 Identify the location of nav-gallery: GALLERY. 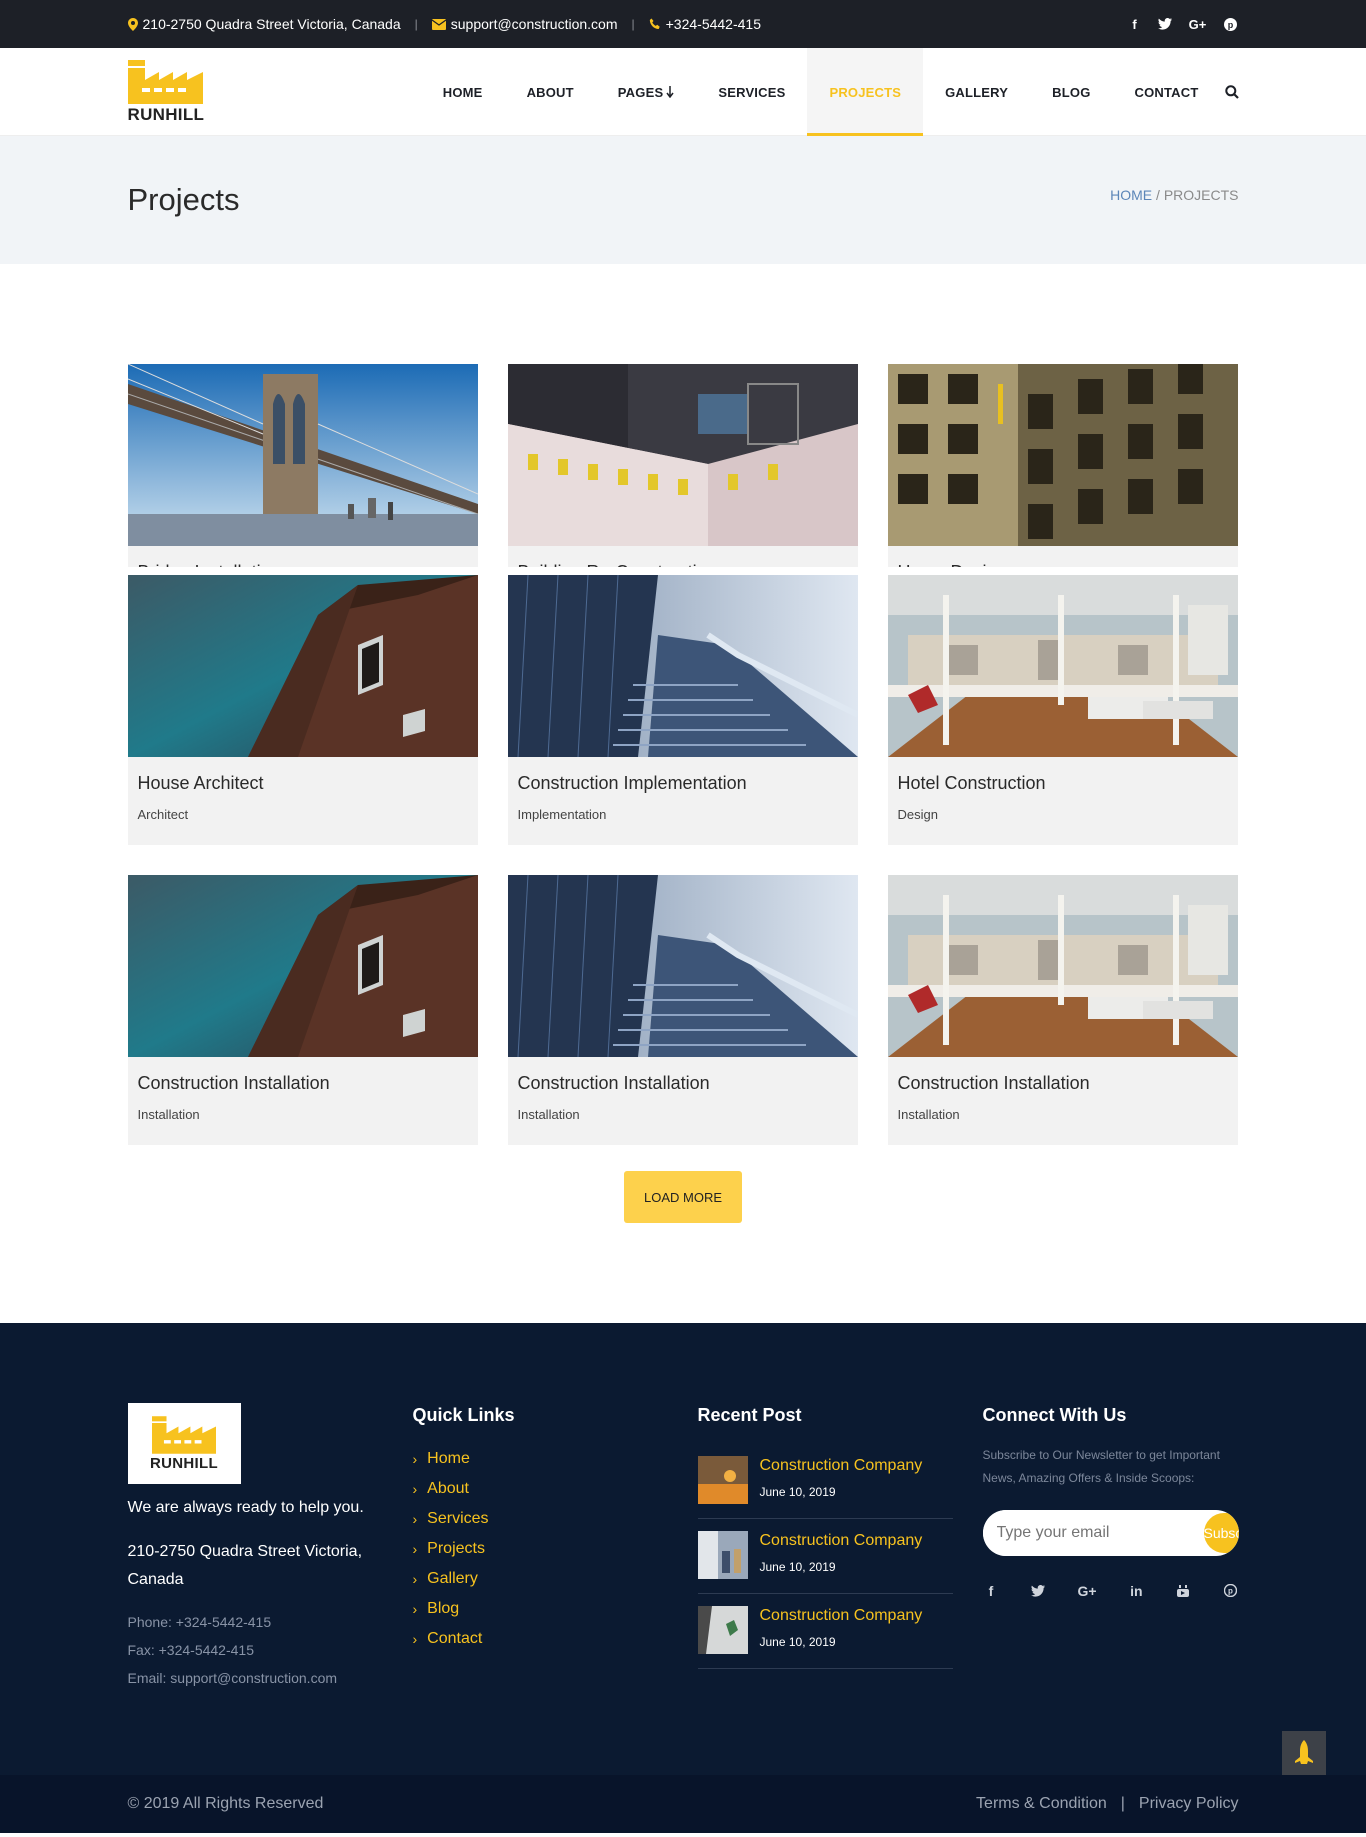
(976, 92).